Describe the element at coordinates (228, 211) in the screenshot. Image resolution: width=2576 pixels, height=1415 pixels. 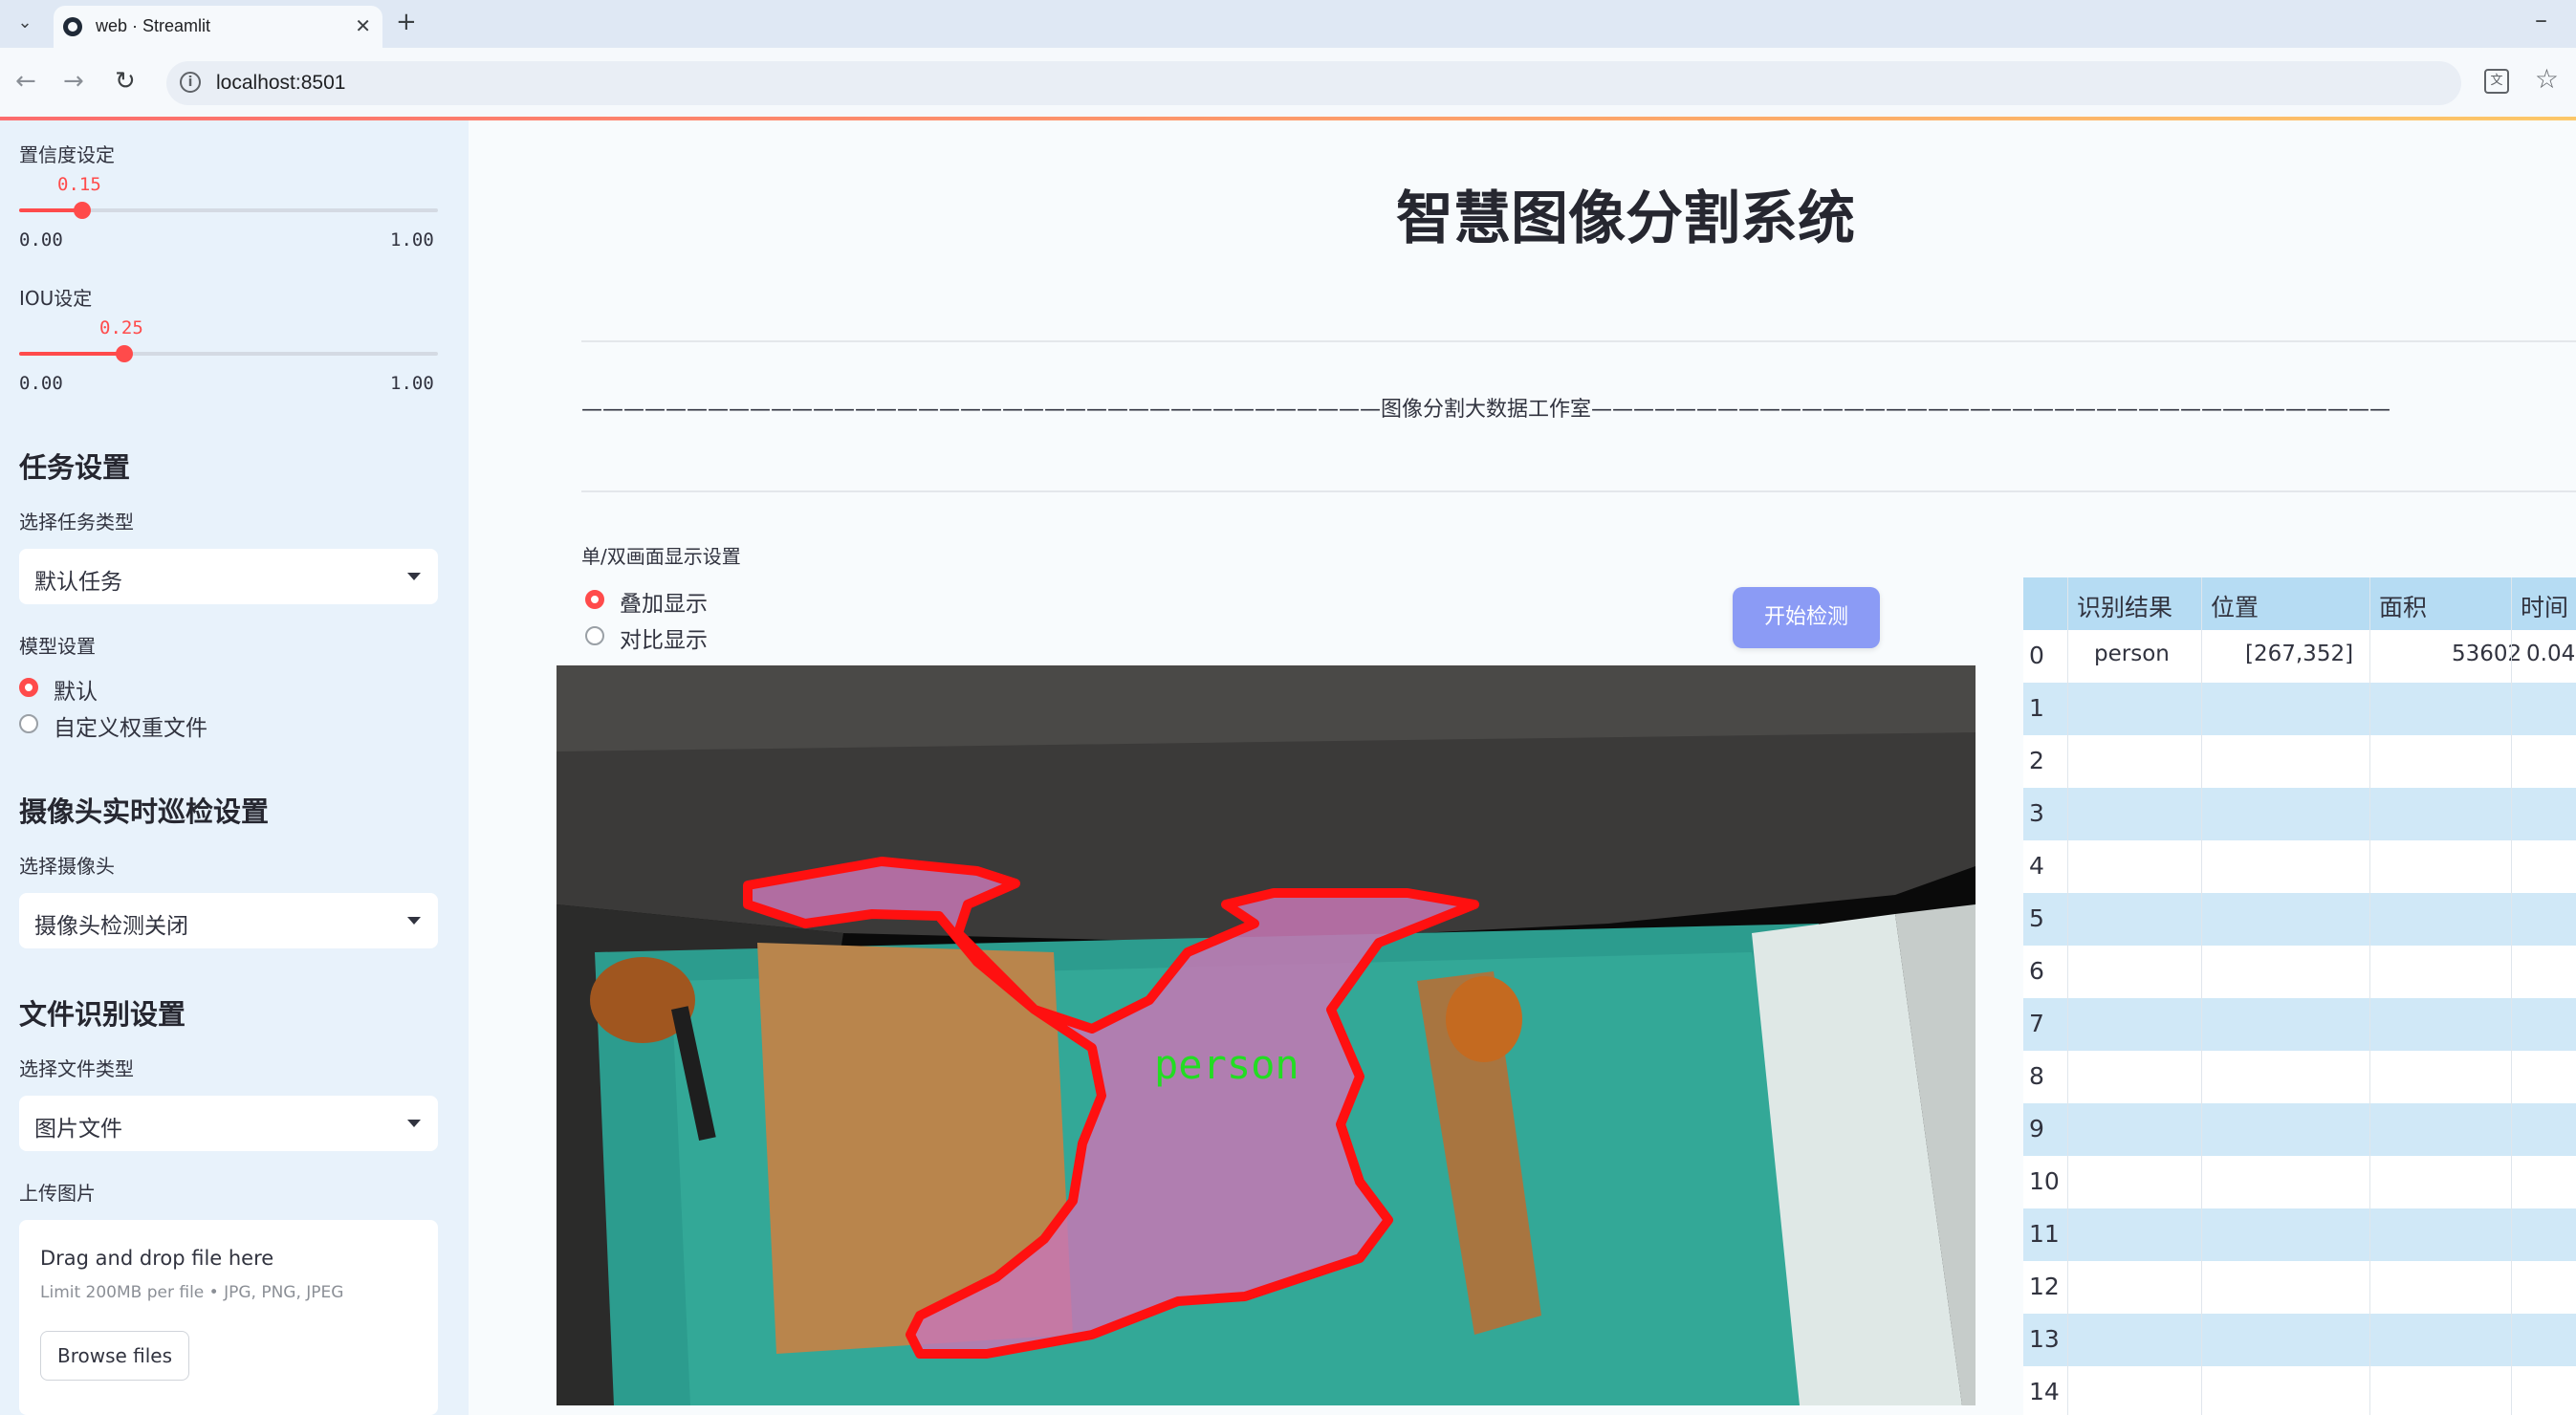
I see `confidence-slider` at that location.